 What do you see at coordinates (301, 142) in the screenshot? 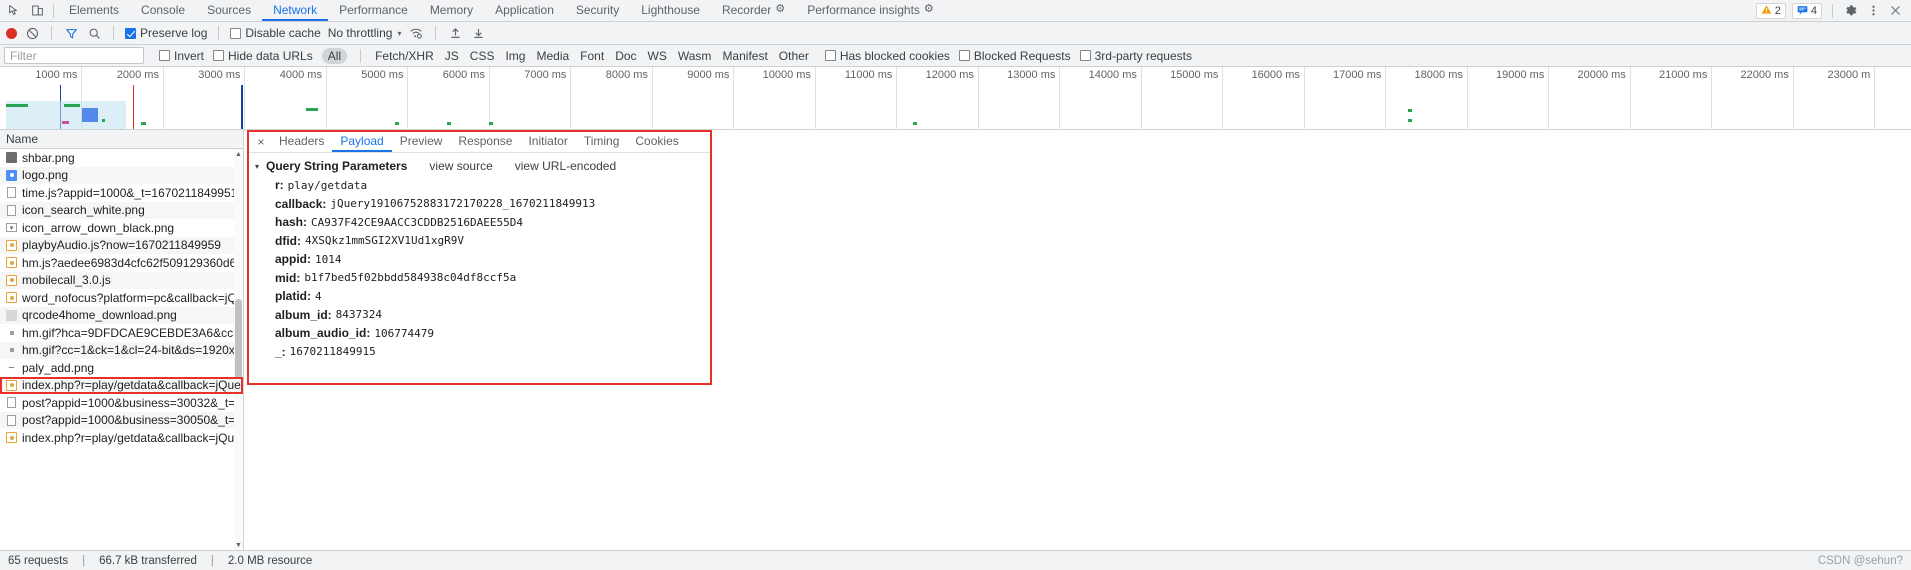
I see `detail-tab-headers: Headers` at bounding box center [301, 142].